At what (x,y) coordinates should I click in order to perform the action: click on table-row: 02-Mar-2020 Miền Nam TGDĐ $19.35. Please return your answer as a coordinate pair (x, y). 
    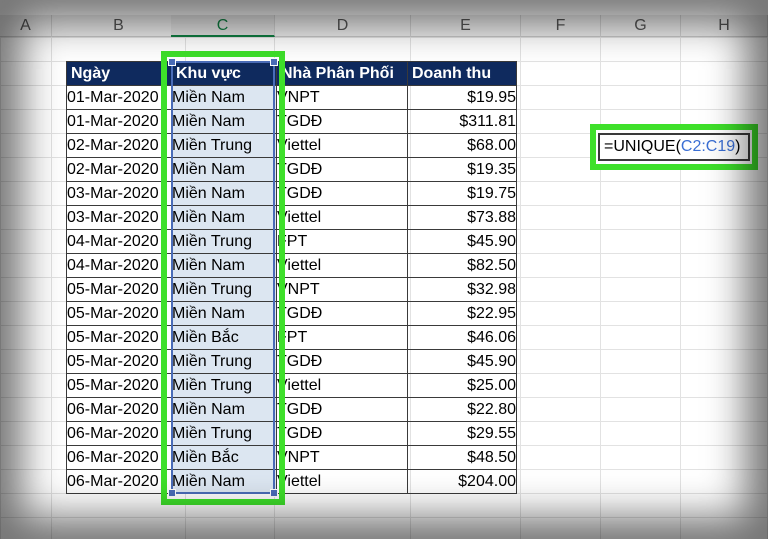
    Looking at the image, I should click on (291, 169).